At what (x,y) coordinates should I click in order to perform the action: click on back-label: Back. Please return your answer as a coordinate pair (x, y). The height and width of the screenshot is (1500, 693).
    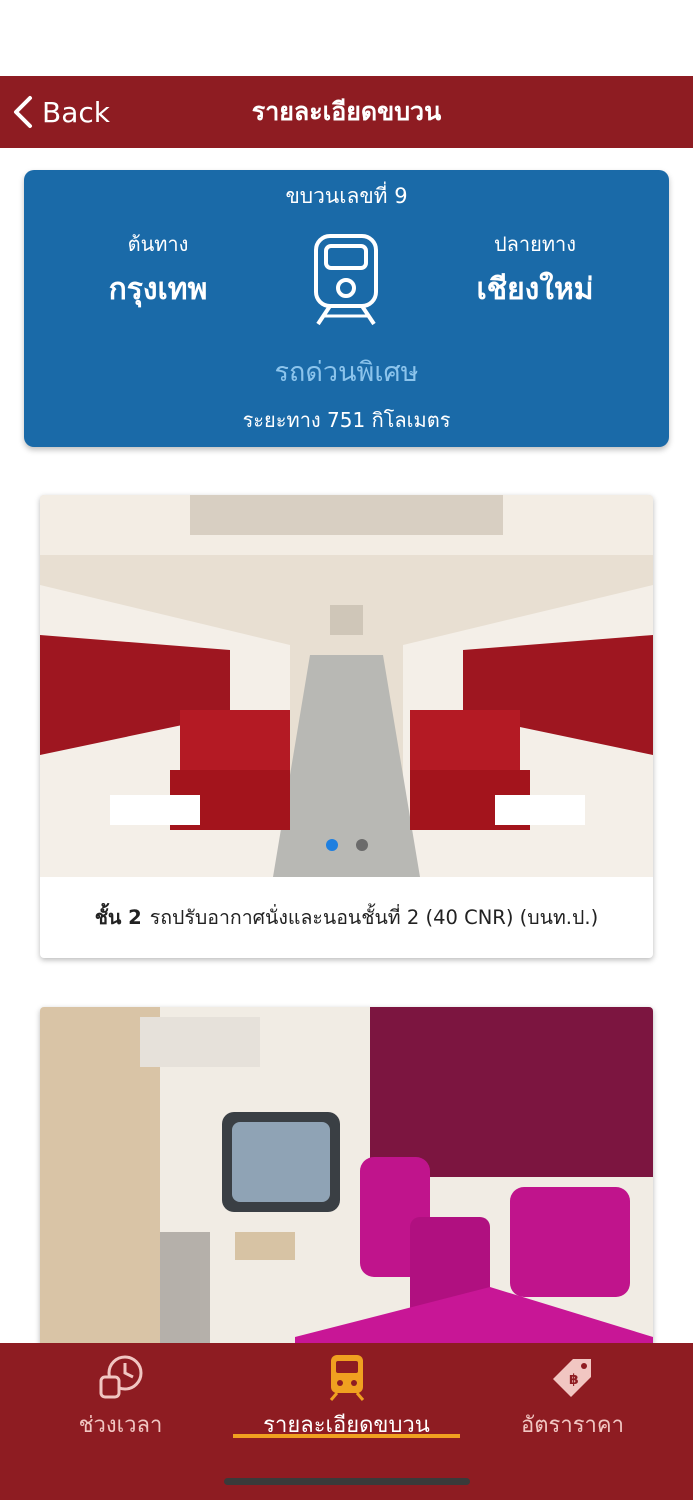
    Looking at the image, I should click on (76, 112).